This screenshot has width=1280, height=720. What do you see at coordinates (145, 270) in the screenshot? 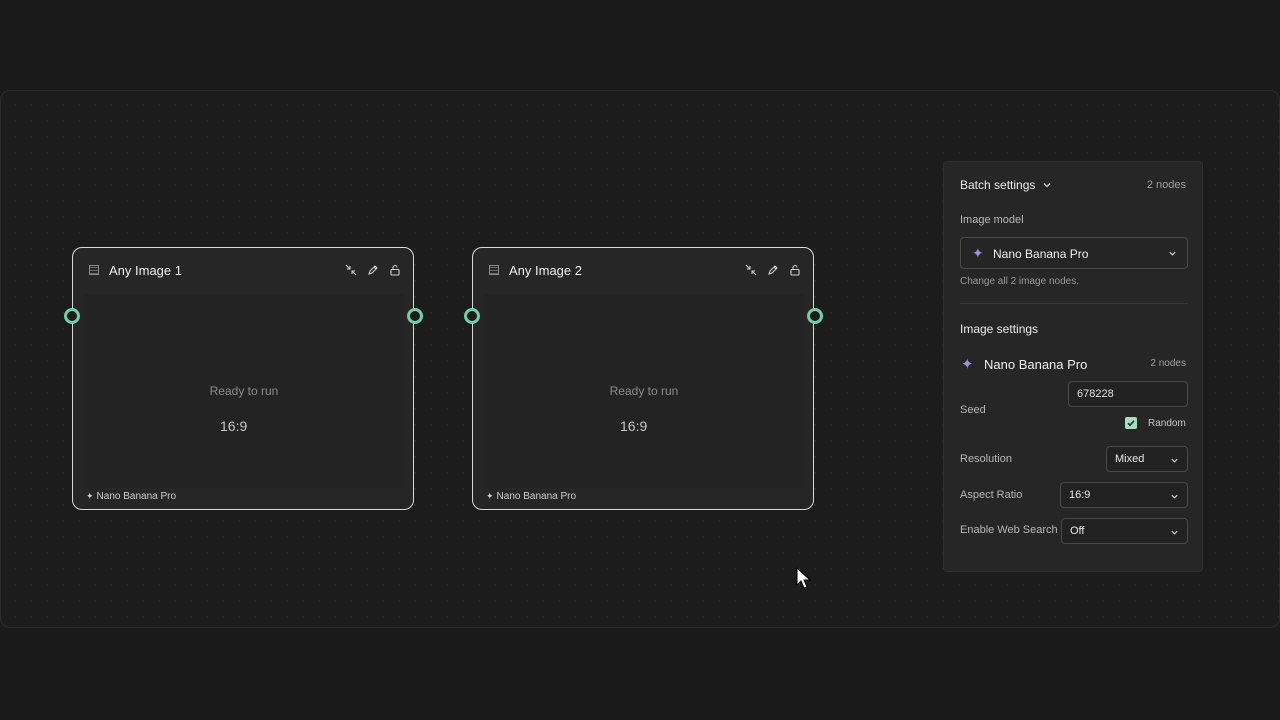
I see `node-title: Any Image 1` at bounding box center [145, 270].